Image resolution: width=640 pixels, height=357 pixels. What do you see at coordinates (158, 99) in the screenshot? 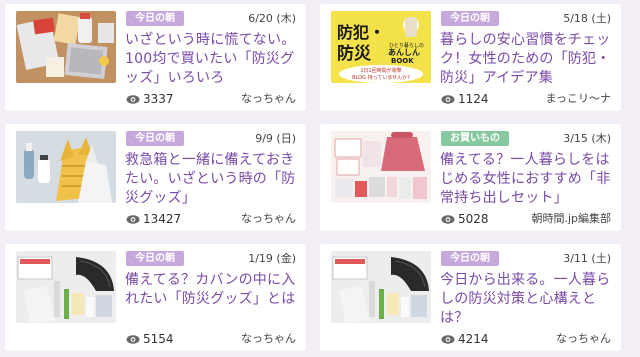
I see `view-count-value: 3337` at bounding box center [158, 99].